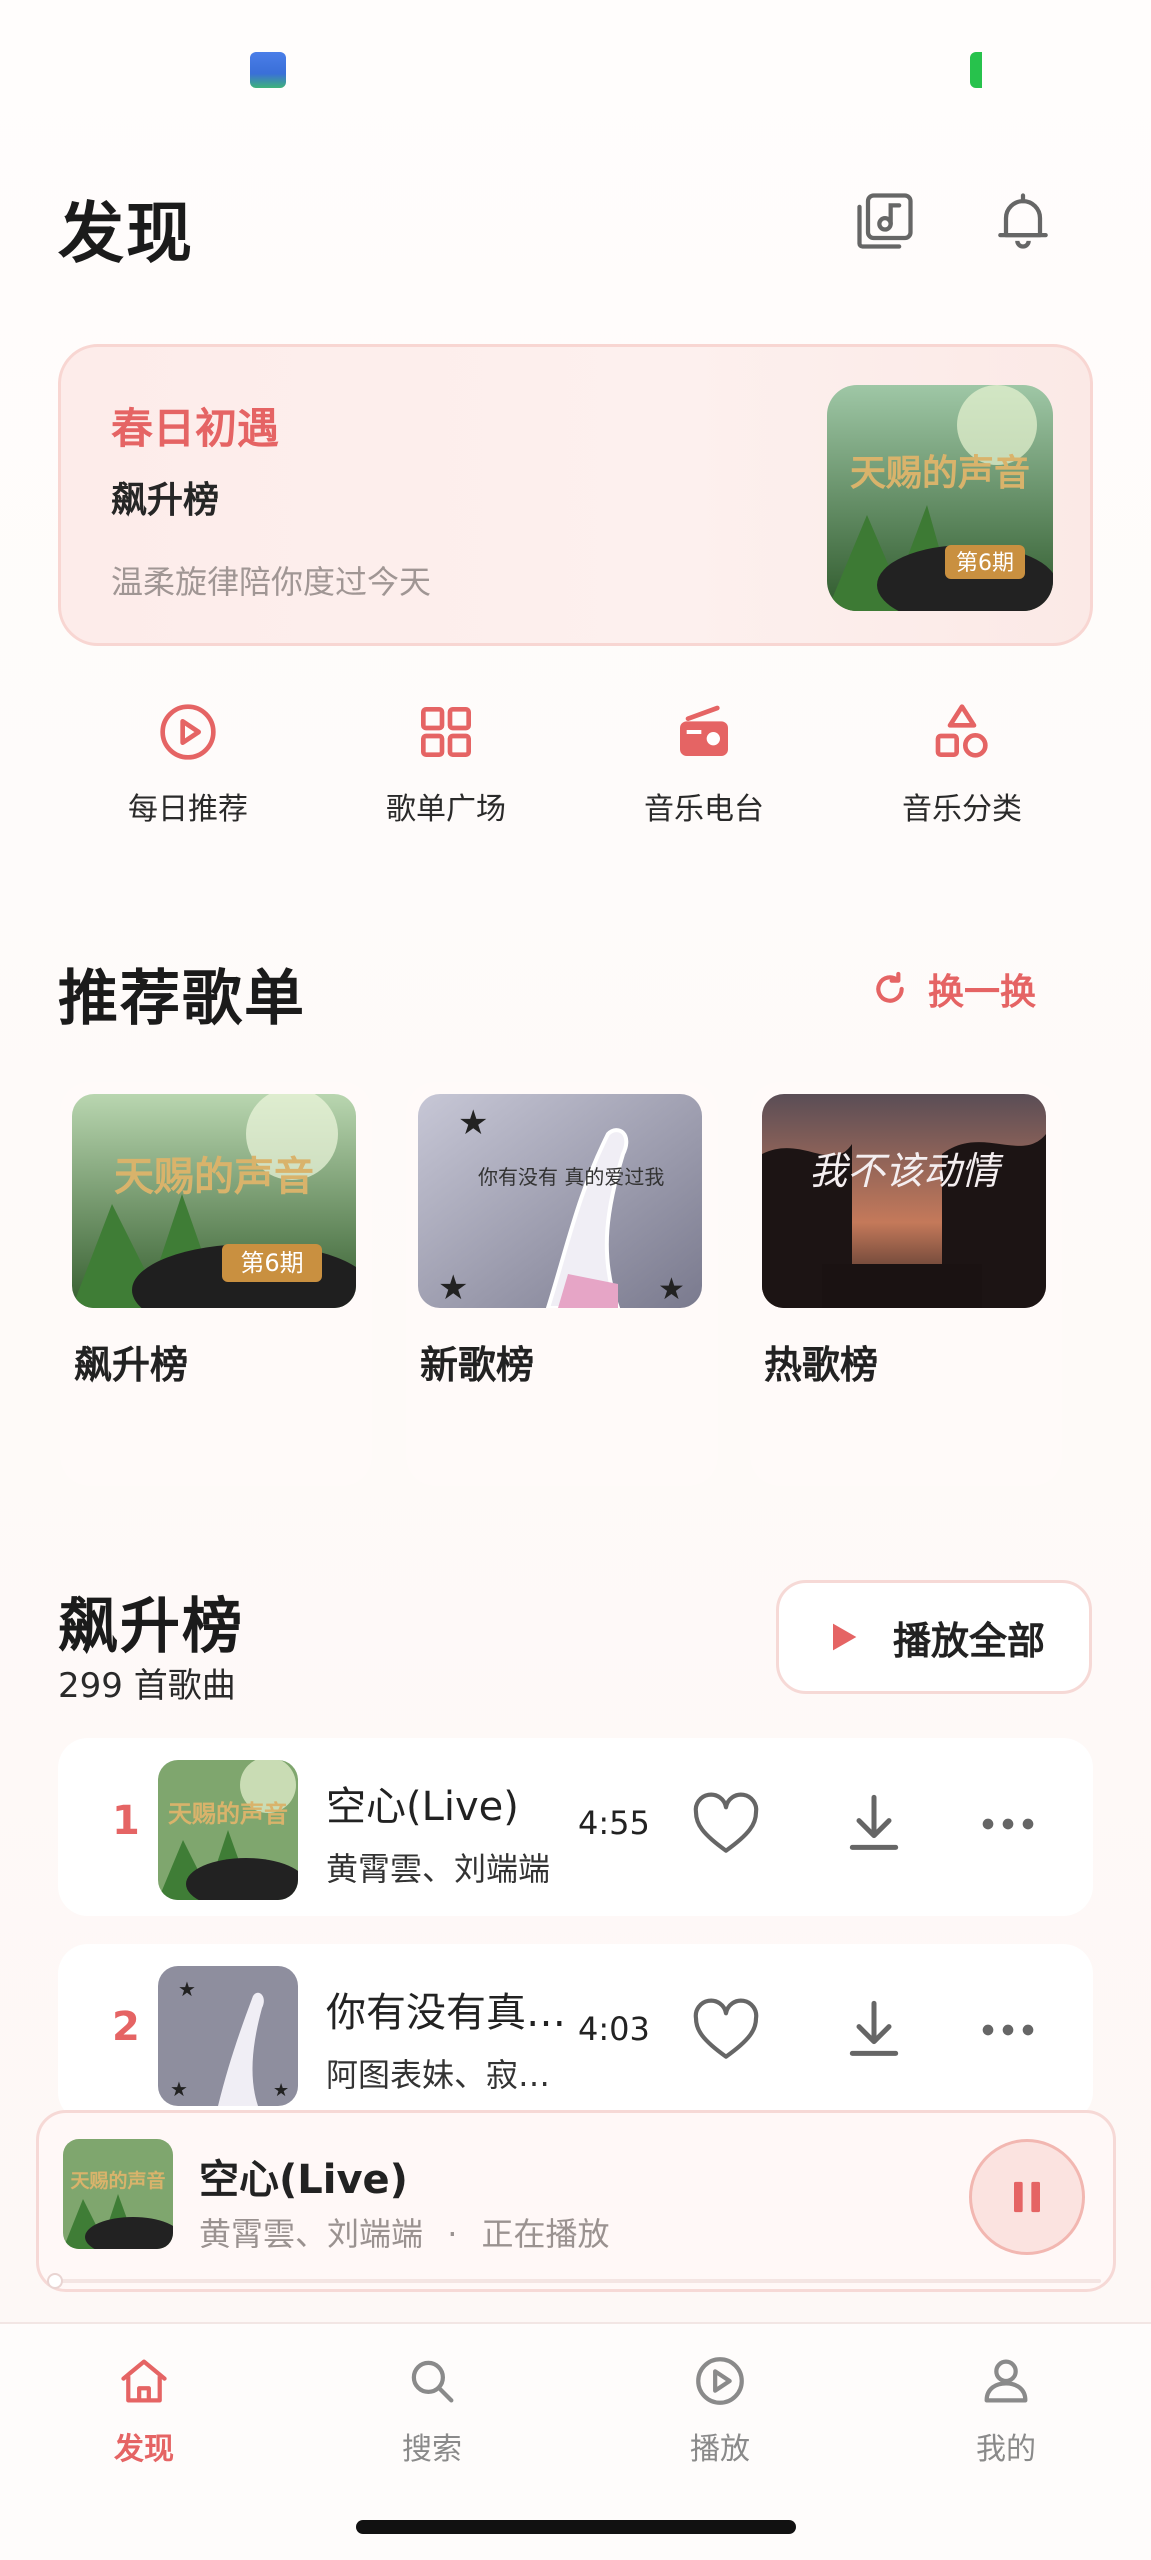 Image resolution: width=1151 pixels, height=2560 pixels. What do you see at coordinates (614, 2029) in the screenshot?
I see `song-duration: 4:03` at bounding box center [614, 2029].